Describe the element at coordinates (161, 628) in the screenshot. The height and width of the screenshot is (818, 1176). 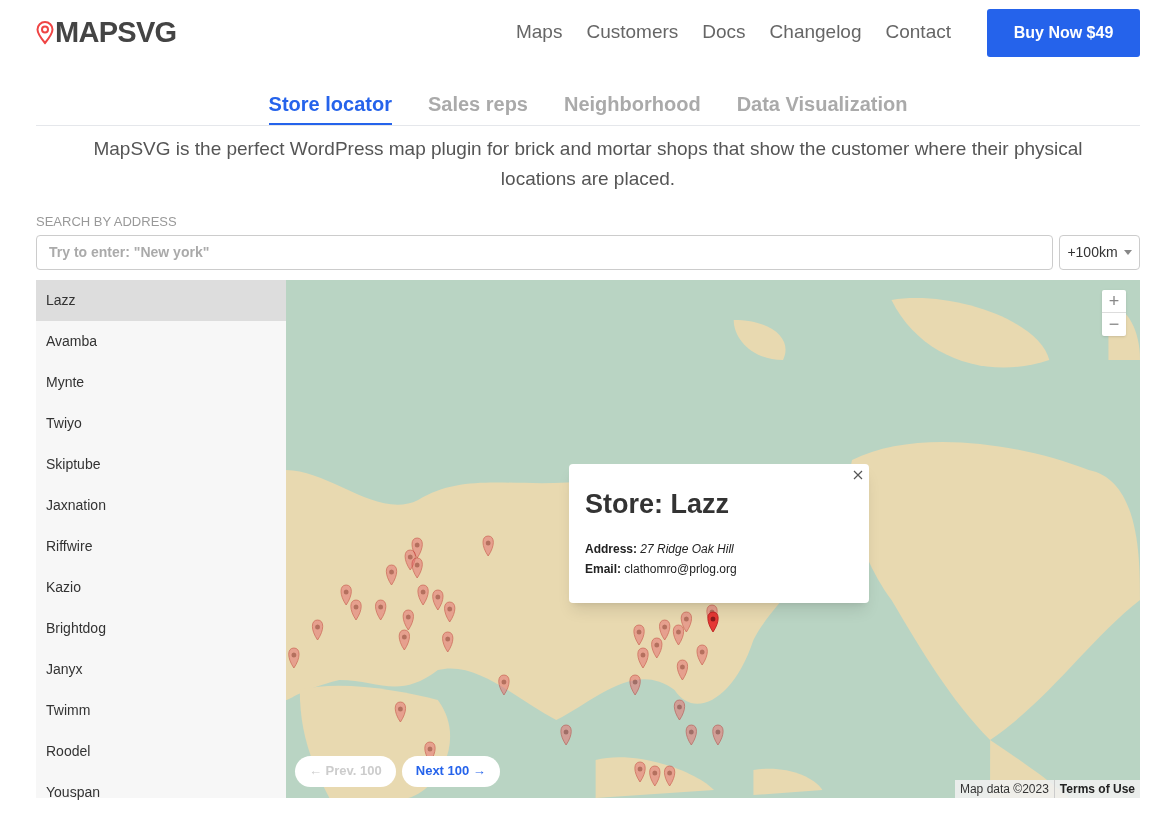
I see `store-list-item: Brightdog` at that location.